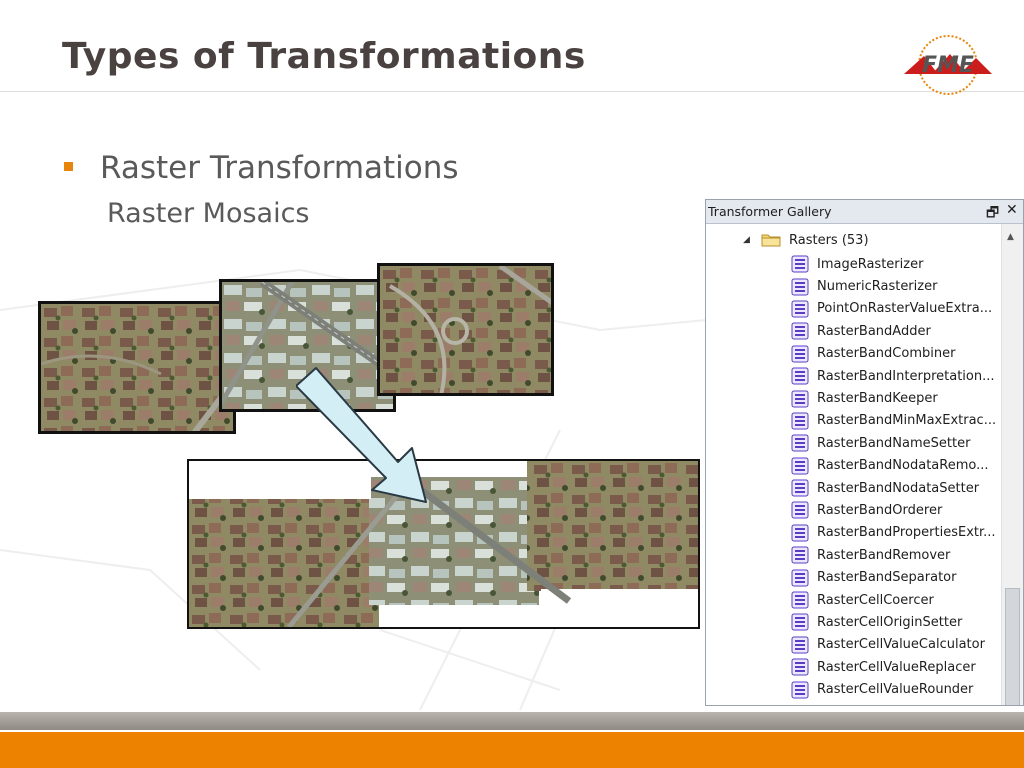 The image size is (1024, 768). What do you see at coordinates (898, 488) in the screenshot?
I see `transformer-label: RasterBandNodataSetter` at bounding box center [898, 488].